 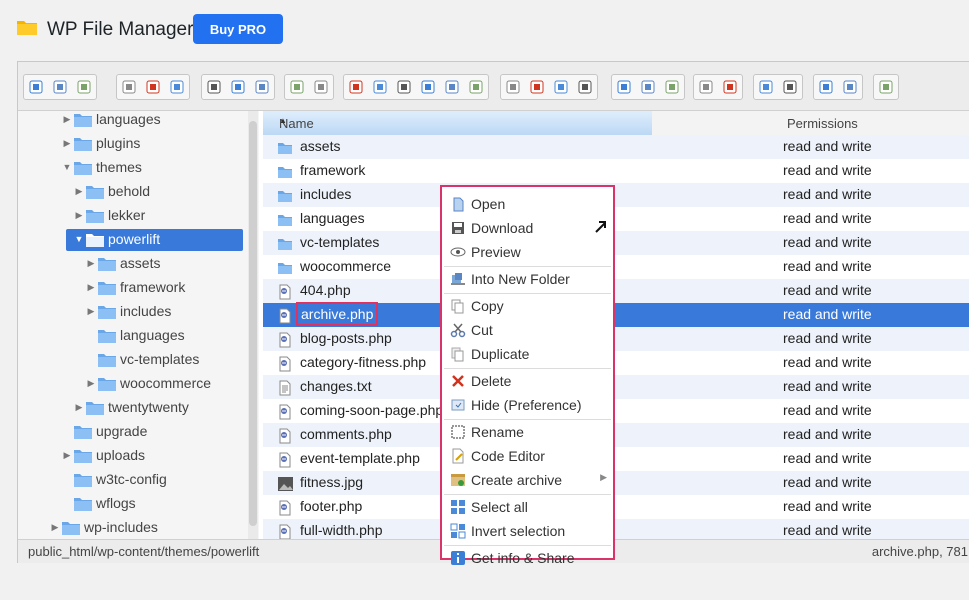 I want to click on toolbar-extract-icon, so click(x=790, y=87).